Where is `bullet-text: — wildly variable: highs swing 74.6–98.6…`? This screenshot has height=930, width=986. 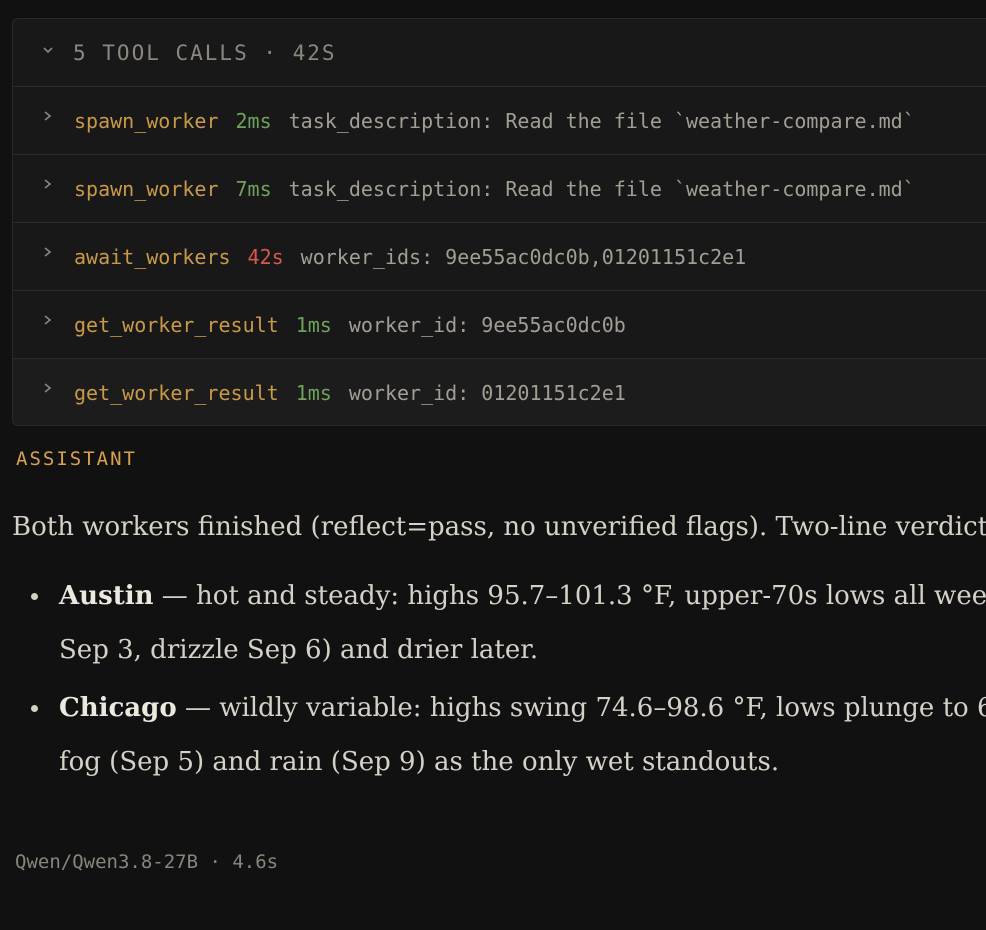
bullet-text: — wildly variable: highs swing 74.6–98.6… is located at coordinates (581, 708).